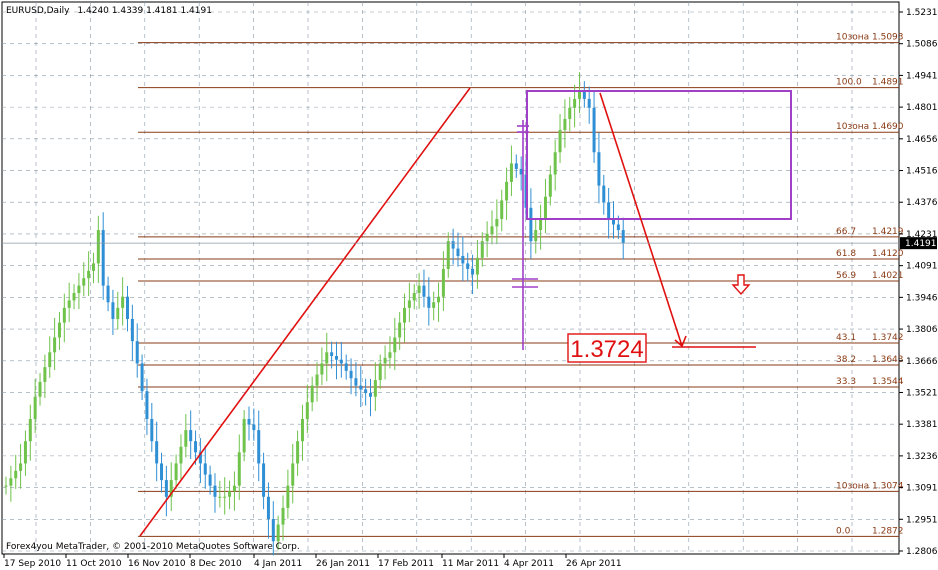 The image size is (938, 570). What do you see at coordinates (922, 76) in the screenshot?
I see `y-tick-label: 1.4941` at bounding box center [922, 76].